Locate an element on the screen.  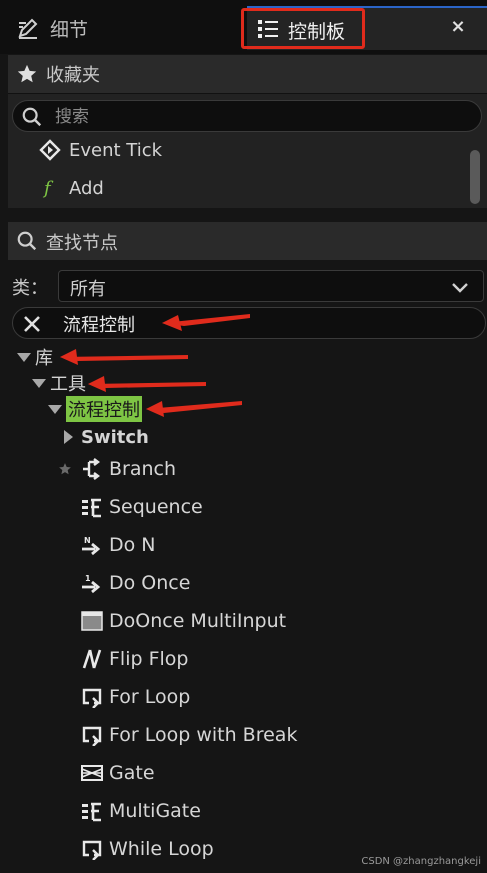
branch-icon is located at coordinates (92, 469).